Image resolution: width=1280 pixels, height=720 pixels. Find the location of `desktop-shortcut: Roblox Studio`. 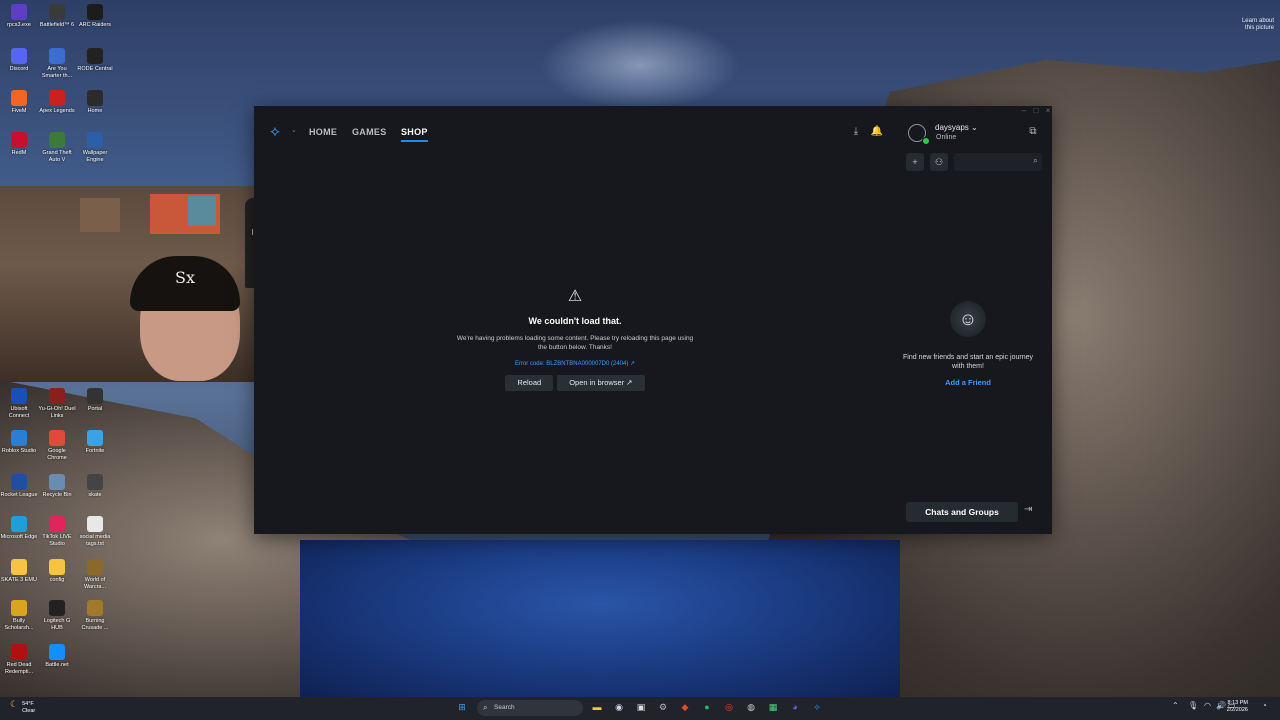

desktop-shortcut: Roblox Studio is located at coordinates (19, 442).